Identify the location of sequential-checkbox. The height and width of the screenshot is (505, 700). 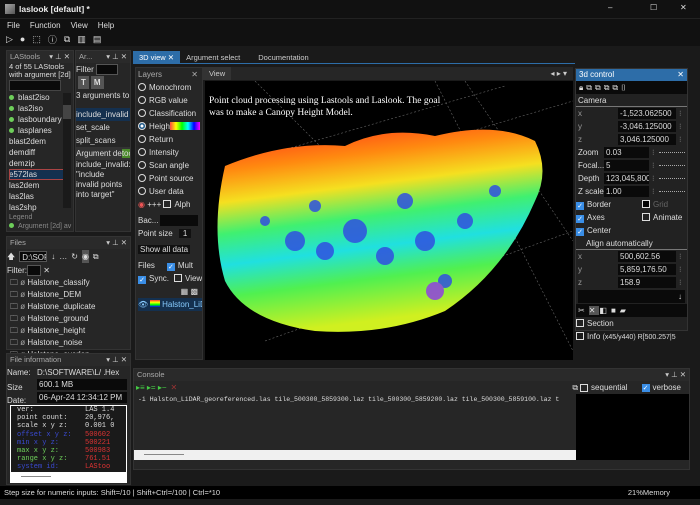
(584, 387).